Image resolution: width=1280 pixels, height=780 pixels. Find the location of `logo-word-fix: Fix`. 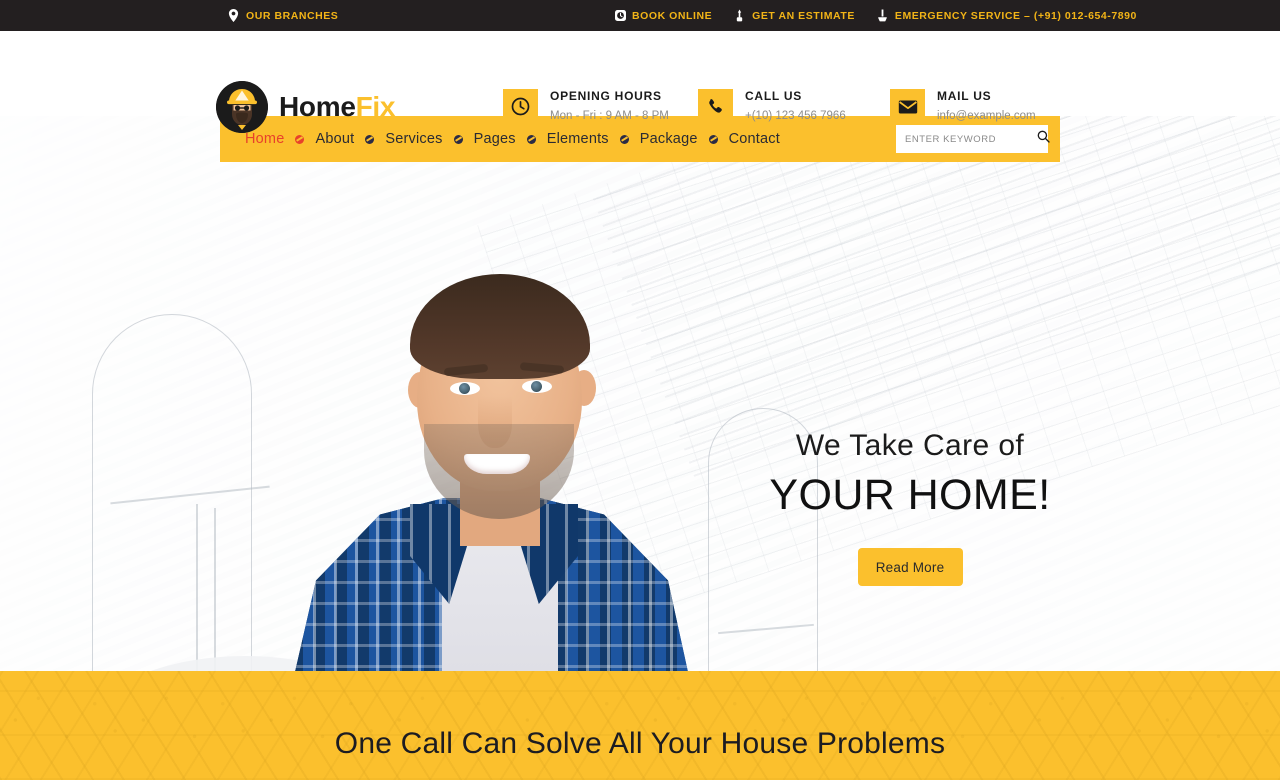

logo-word-fix: Fix is located at coordinates (375, 106).